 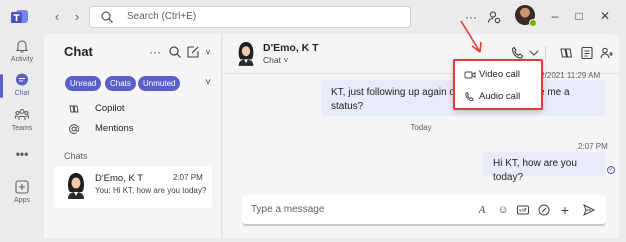 I want to click on rail-label-chat: Chat, so click(x=22, y=93).